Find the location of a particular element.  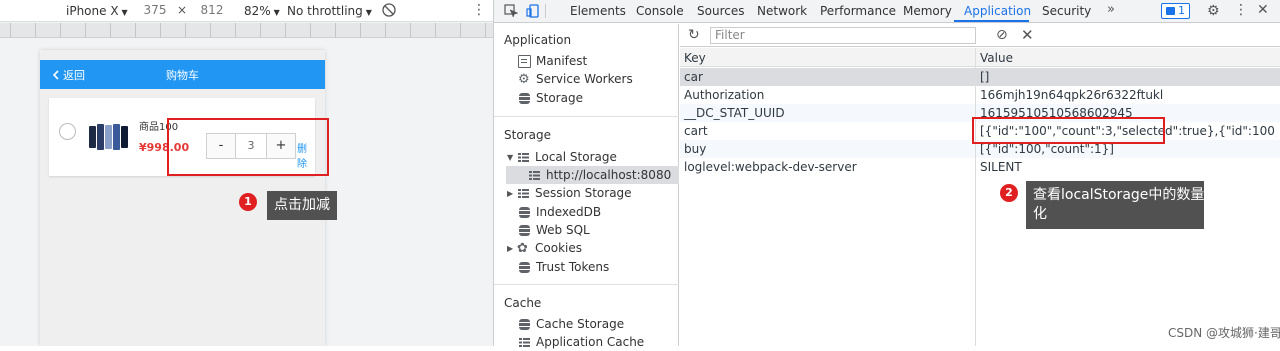

row-value: [{"id":100,"count":1}] is located at coordinates (1047, 149).